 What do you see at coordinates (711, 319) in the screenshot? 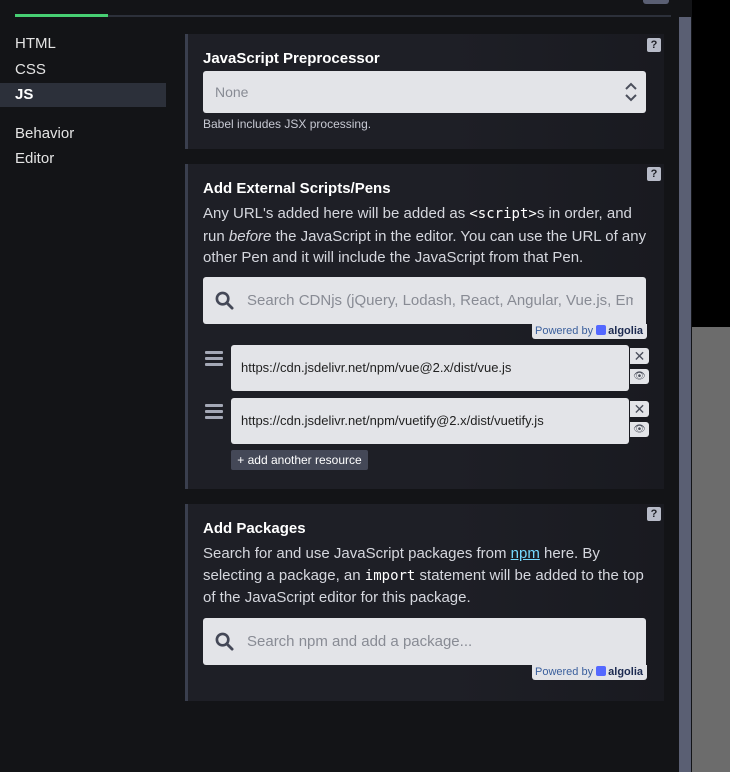
I see `background-preview-bar` at bounding box center [711, 319].